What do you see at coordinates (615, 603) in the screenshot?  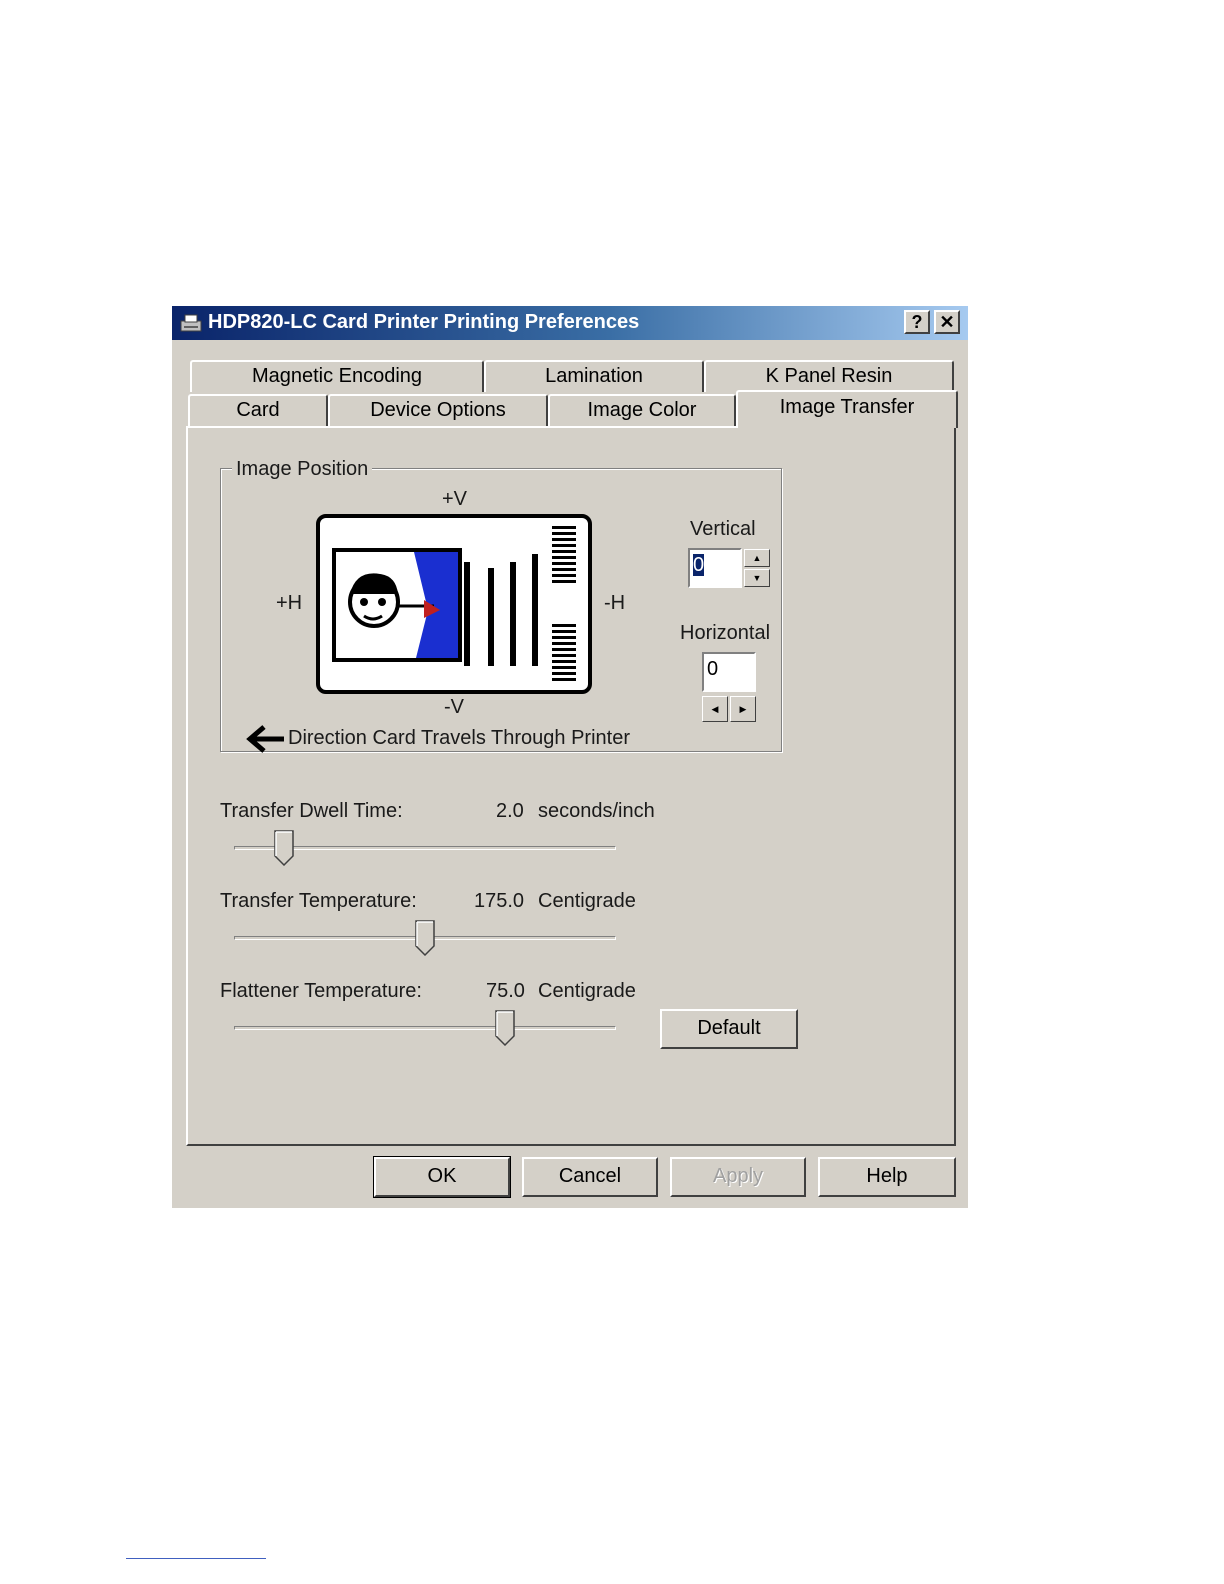 I see `minus-h-label: -H` at bounding box center [615, 603].